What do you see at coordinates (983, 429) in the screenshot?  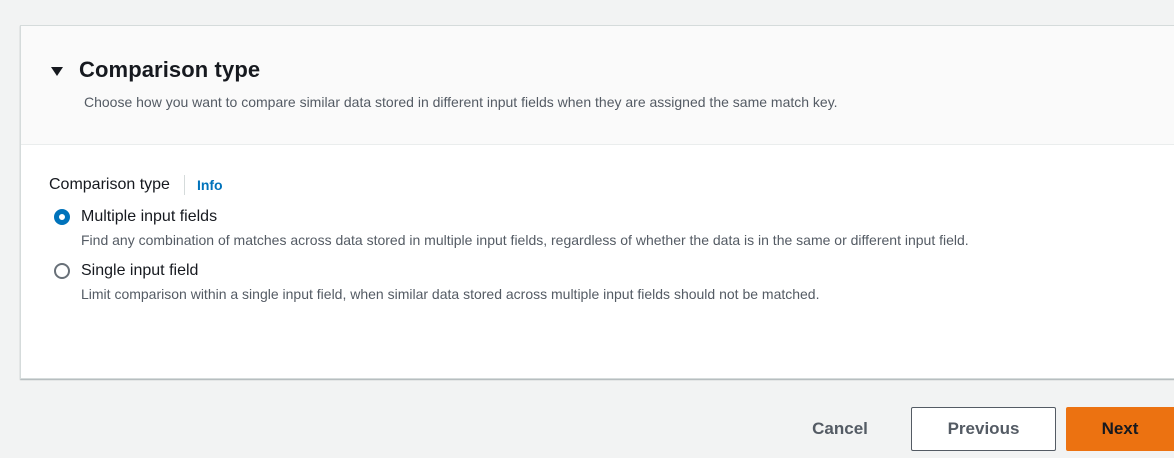 I see `previous-button: Previous` at bounding box center [983, 429].